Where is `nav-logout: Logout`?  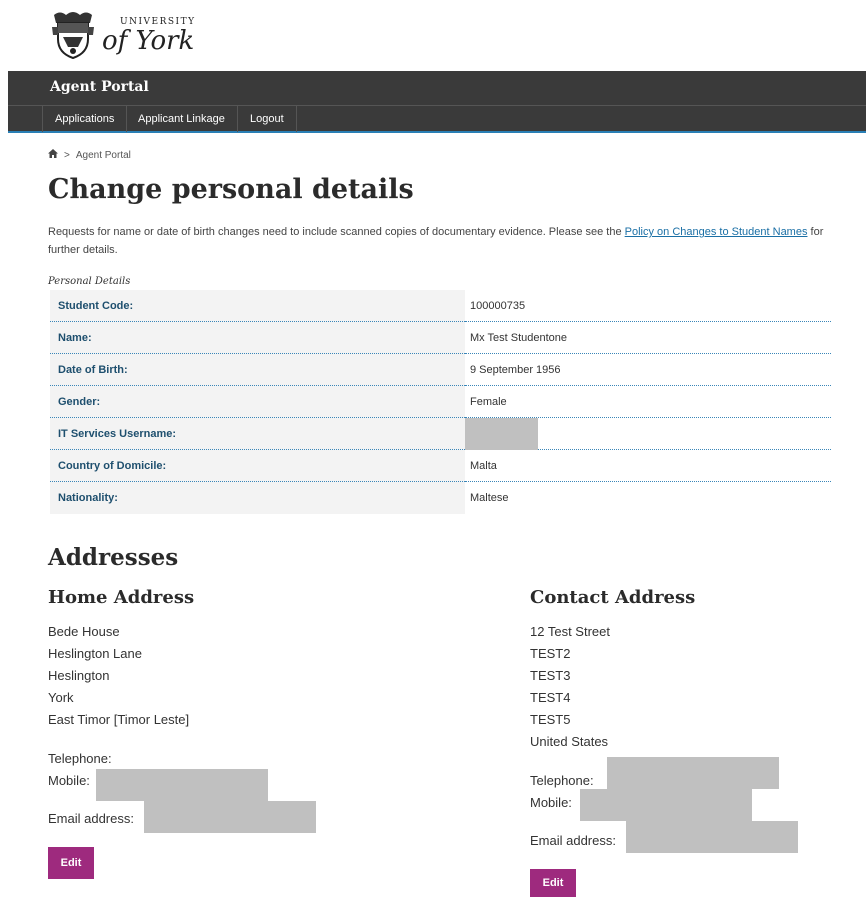
nav-logout: Logout is located at coordinates (267, 119).